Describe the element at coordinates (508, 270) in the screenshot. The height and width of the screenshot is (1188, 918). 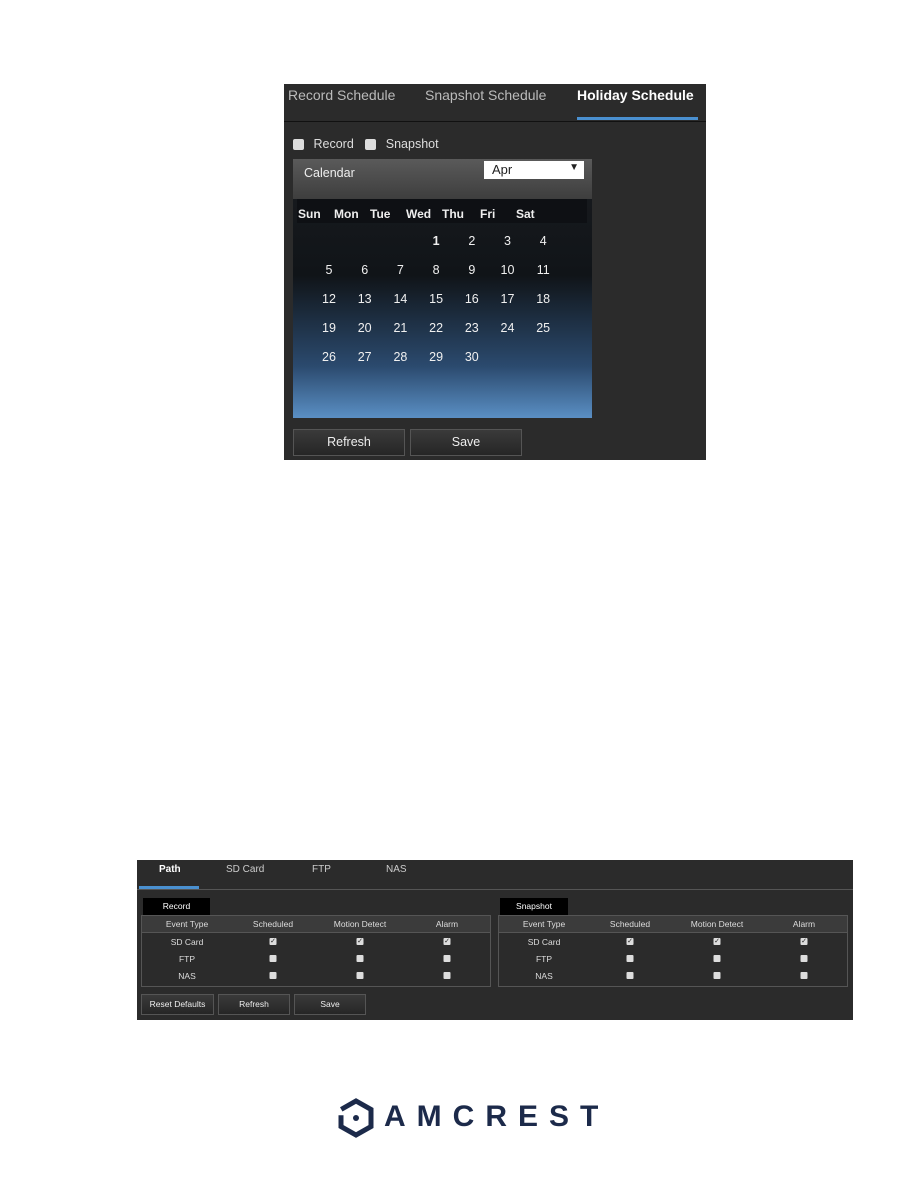
I see `calendar-day: 10` at that location.